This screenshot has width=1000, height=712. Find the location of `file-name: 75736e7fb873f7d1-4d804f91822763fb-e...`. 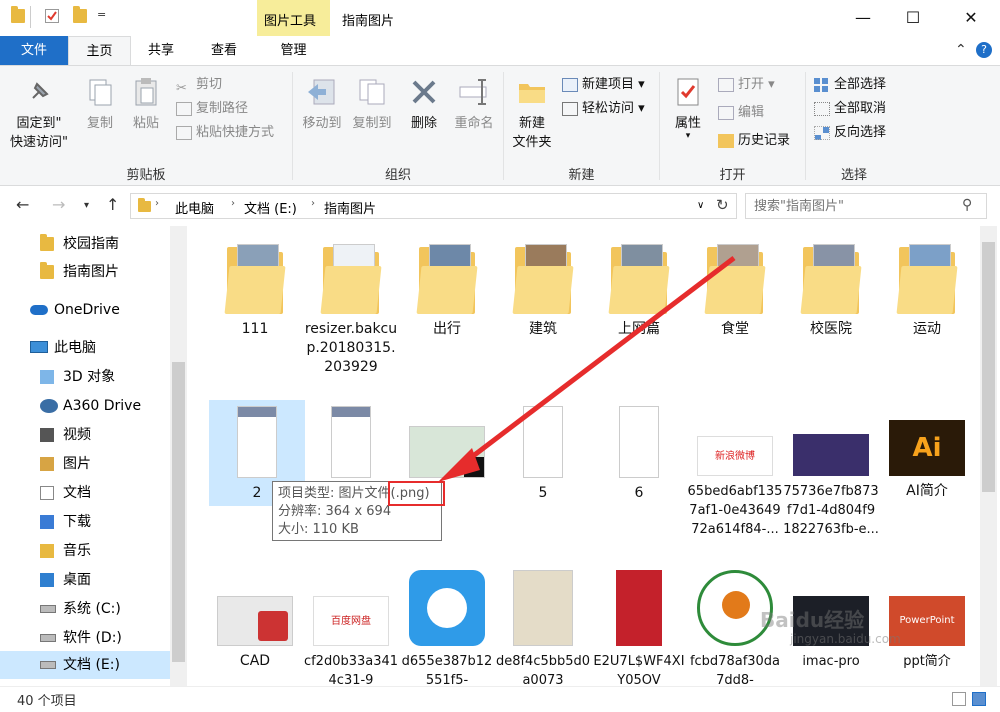

file-name: 75736e7fb873f7d1-4d804f91822763fb-e... is located at coordinates (831, 510).